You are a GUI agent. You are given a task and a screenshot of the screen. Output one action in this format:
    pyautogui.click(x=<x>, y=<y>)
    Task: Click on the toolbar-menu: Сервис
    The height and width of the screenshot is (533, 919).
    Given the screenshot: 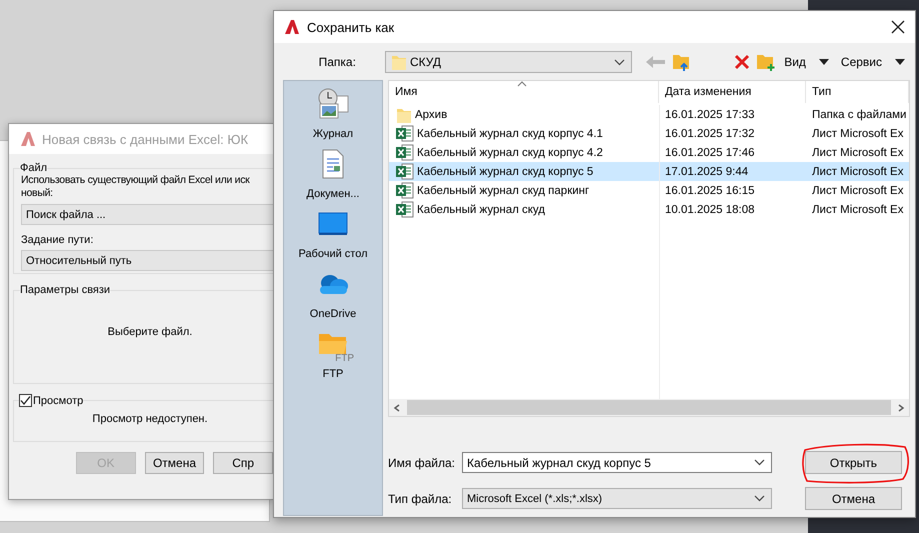 What is the action you would take?
    pyautogui.click(x=872, y=62)
    